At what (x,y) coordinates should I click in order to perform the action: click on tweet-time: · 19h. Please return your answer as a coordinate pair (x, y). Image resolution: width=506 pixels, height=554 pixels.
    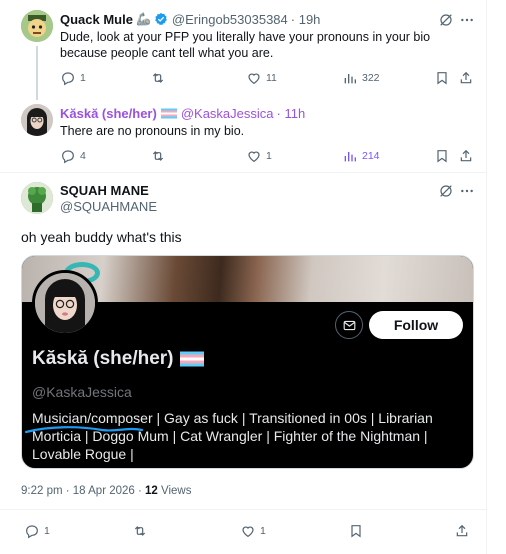
    Looking at the image, I should click on (306, 19).